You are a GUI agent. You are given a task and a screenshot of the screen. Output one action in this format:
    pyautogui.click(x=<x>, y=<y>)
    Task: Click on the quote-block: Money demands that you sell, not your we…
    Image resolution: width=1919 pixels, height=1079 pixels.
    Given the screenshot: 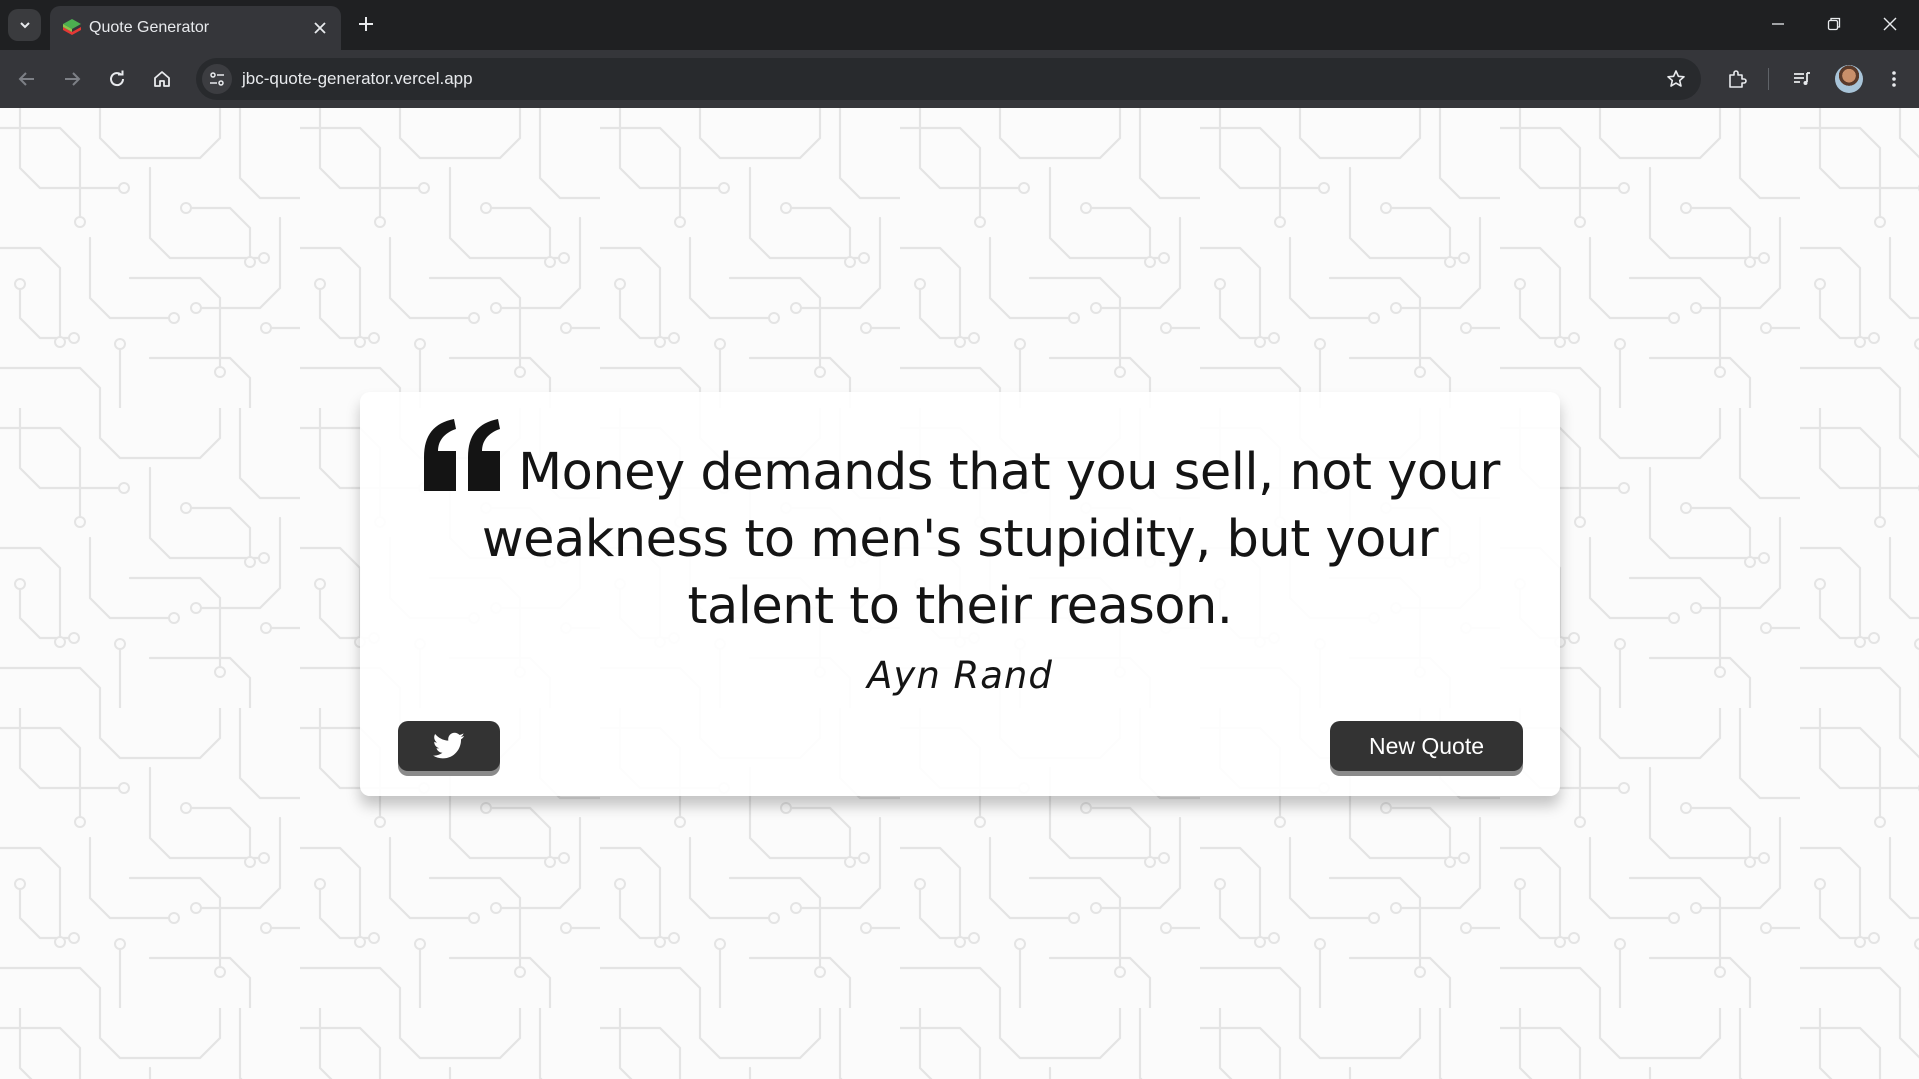 What is the action you would take?
    pyautogui.click(x=960, y=529)
    